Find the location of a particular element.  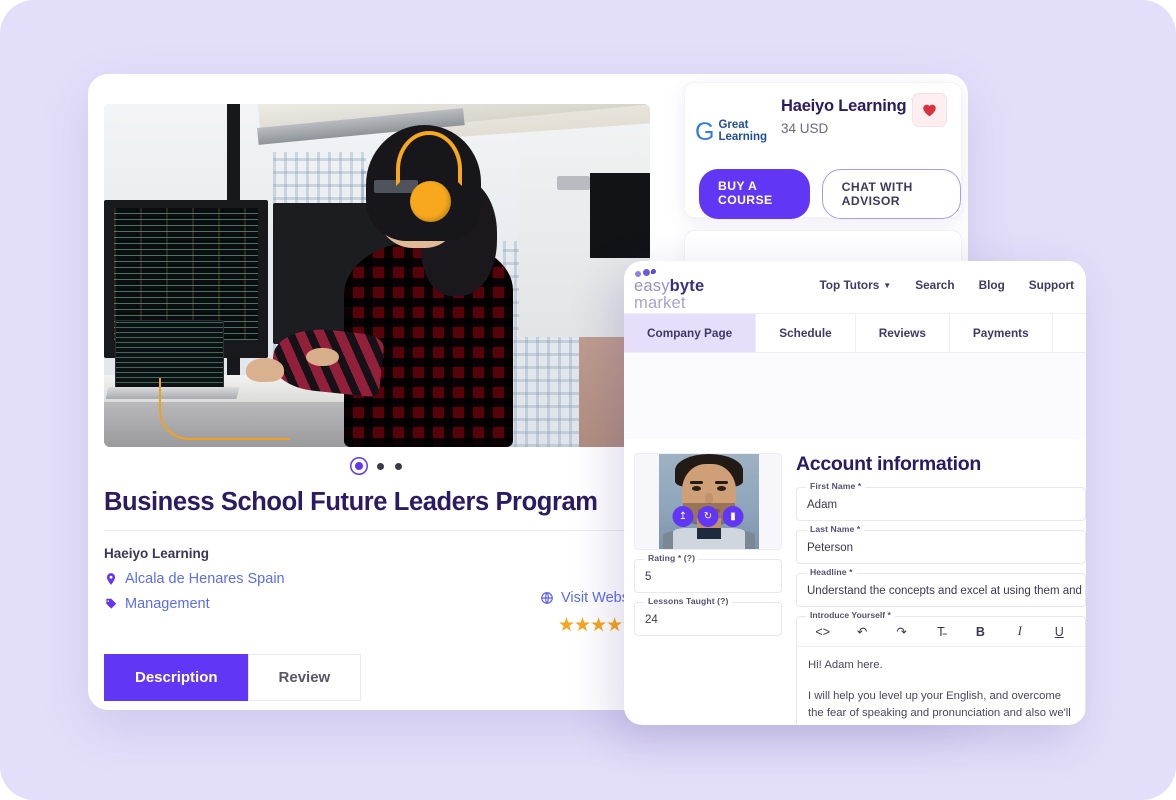

nav-link-support: Support is located at coordinates (1051, 285).